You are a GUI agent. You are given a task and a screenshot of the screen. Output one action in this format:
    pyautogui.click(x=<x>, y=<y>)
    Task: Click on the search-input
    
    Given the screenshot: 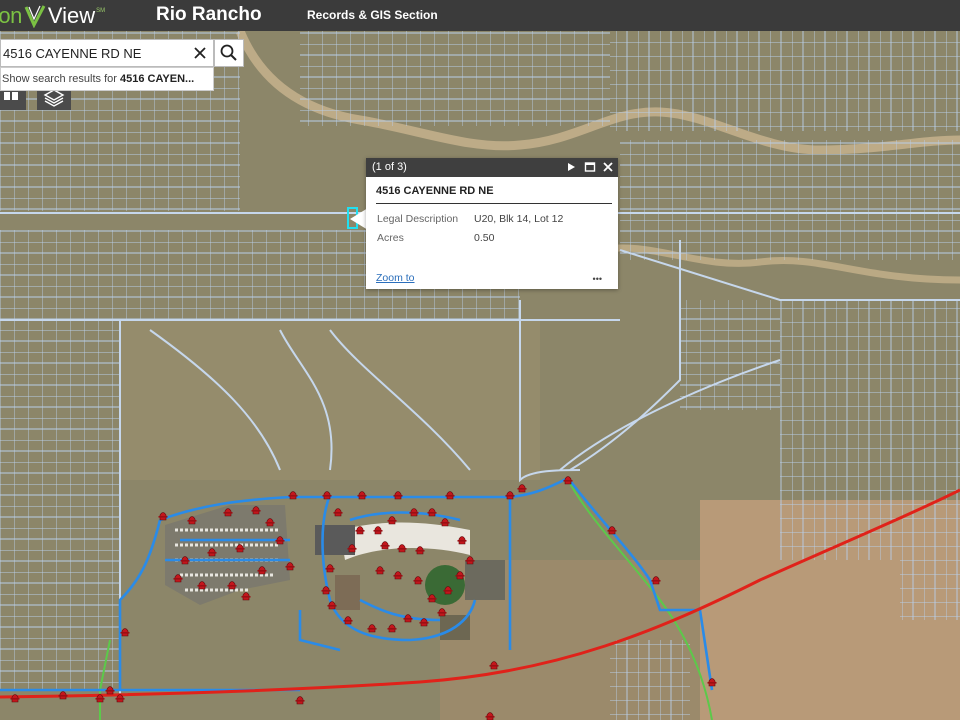 What is the action you would take?
    pyautogui.click(x=95, y=53)
    